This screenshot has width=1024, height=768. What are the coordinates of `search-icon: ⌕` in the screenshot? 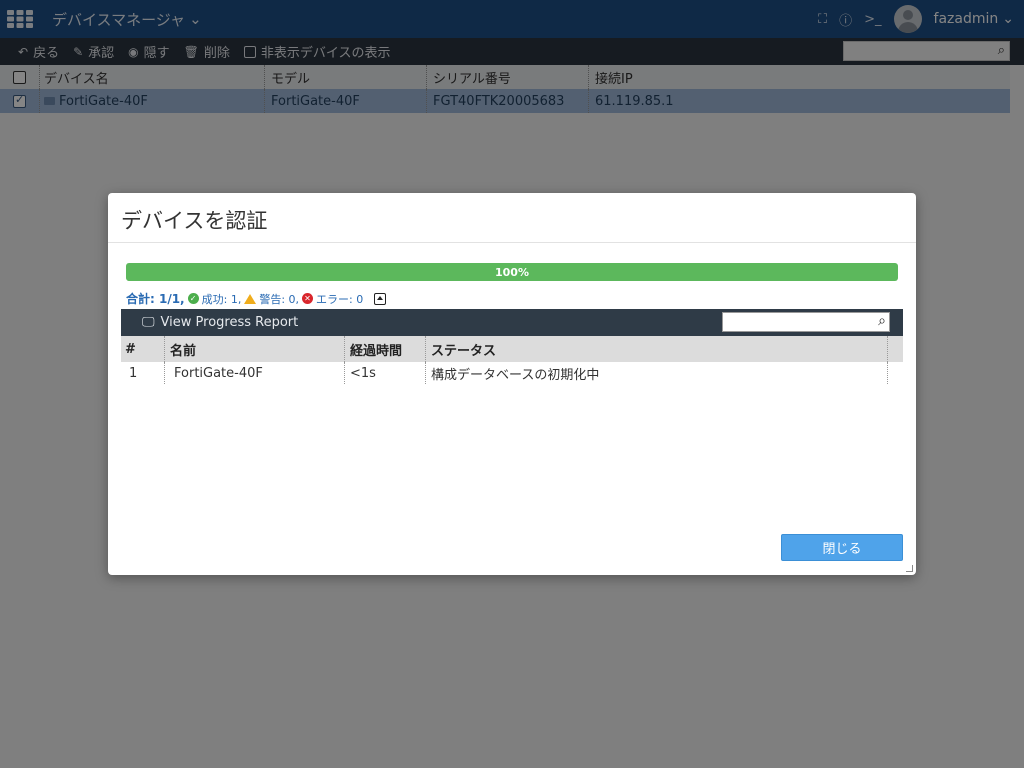 It's located at (882, 321).